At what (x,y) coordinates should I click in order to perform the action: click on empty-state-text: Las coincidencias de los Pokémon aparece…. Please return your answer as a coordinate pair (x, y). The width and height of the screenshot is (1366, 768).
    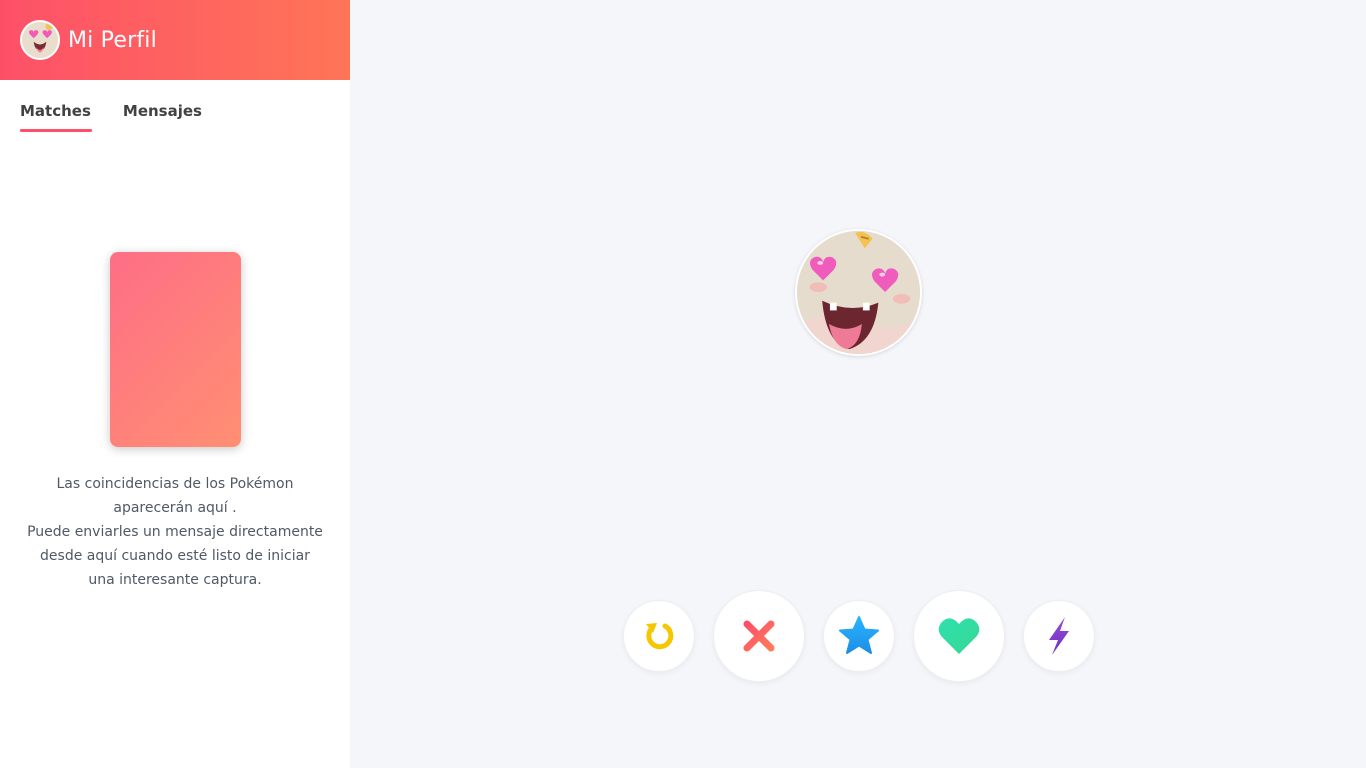
    Looking at the image, I should click on (175, 532).